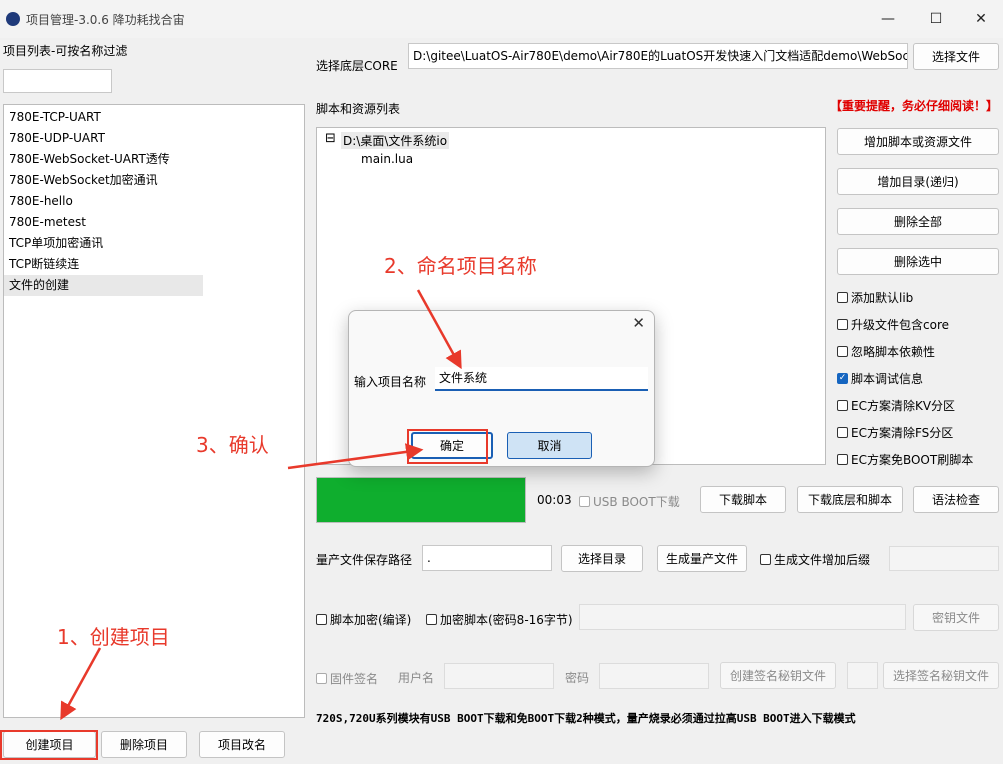  What do you see at coordinates (355, 456) in the screenshot?
I see `step3-arrow` at bounding box center [355, 456].